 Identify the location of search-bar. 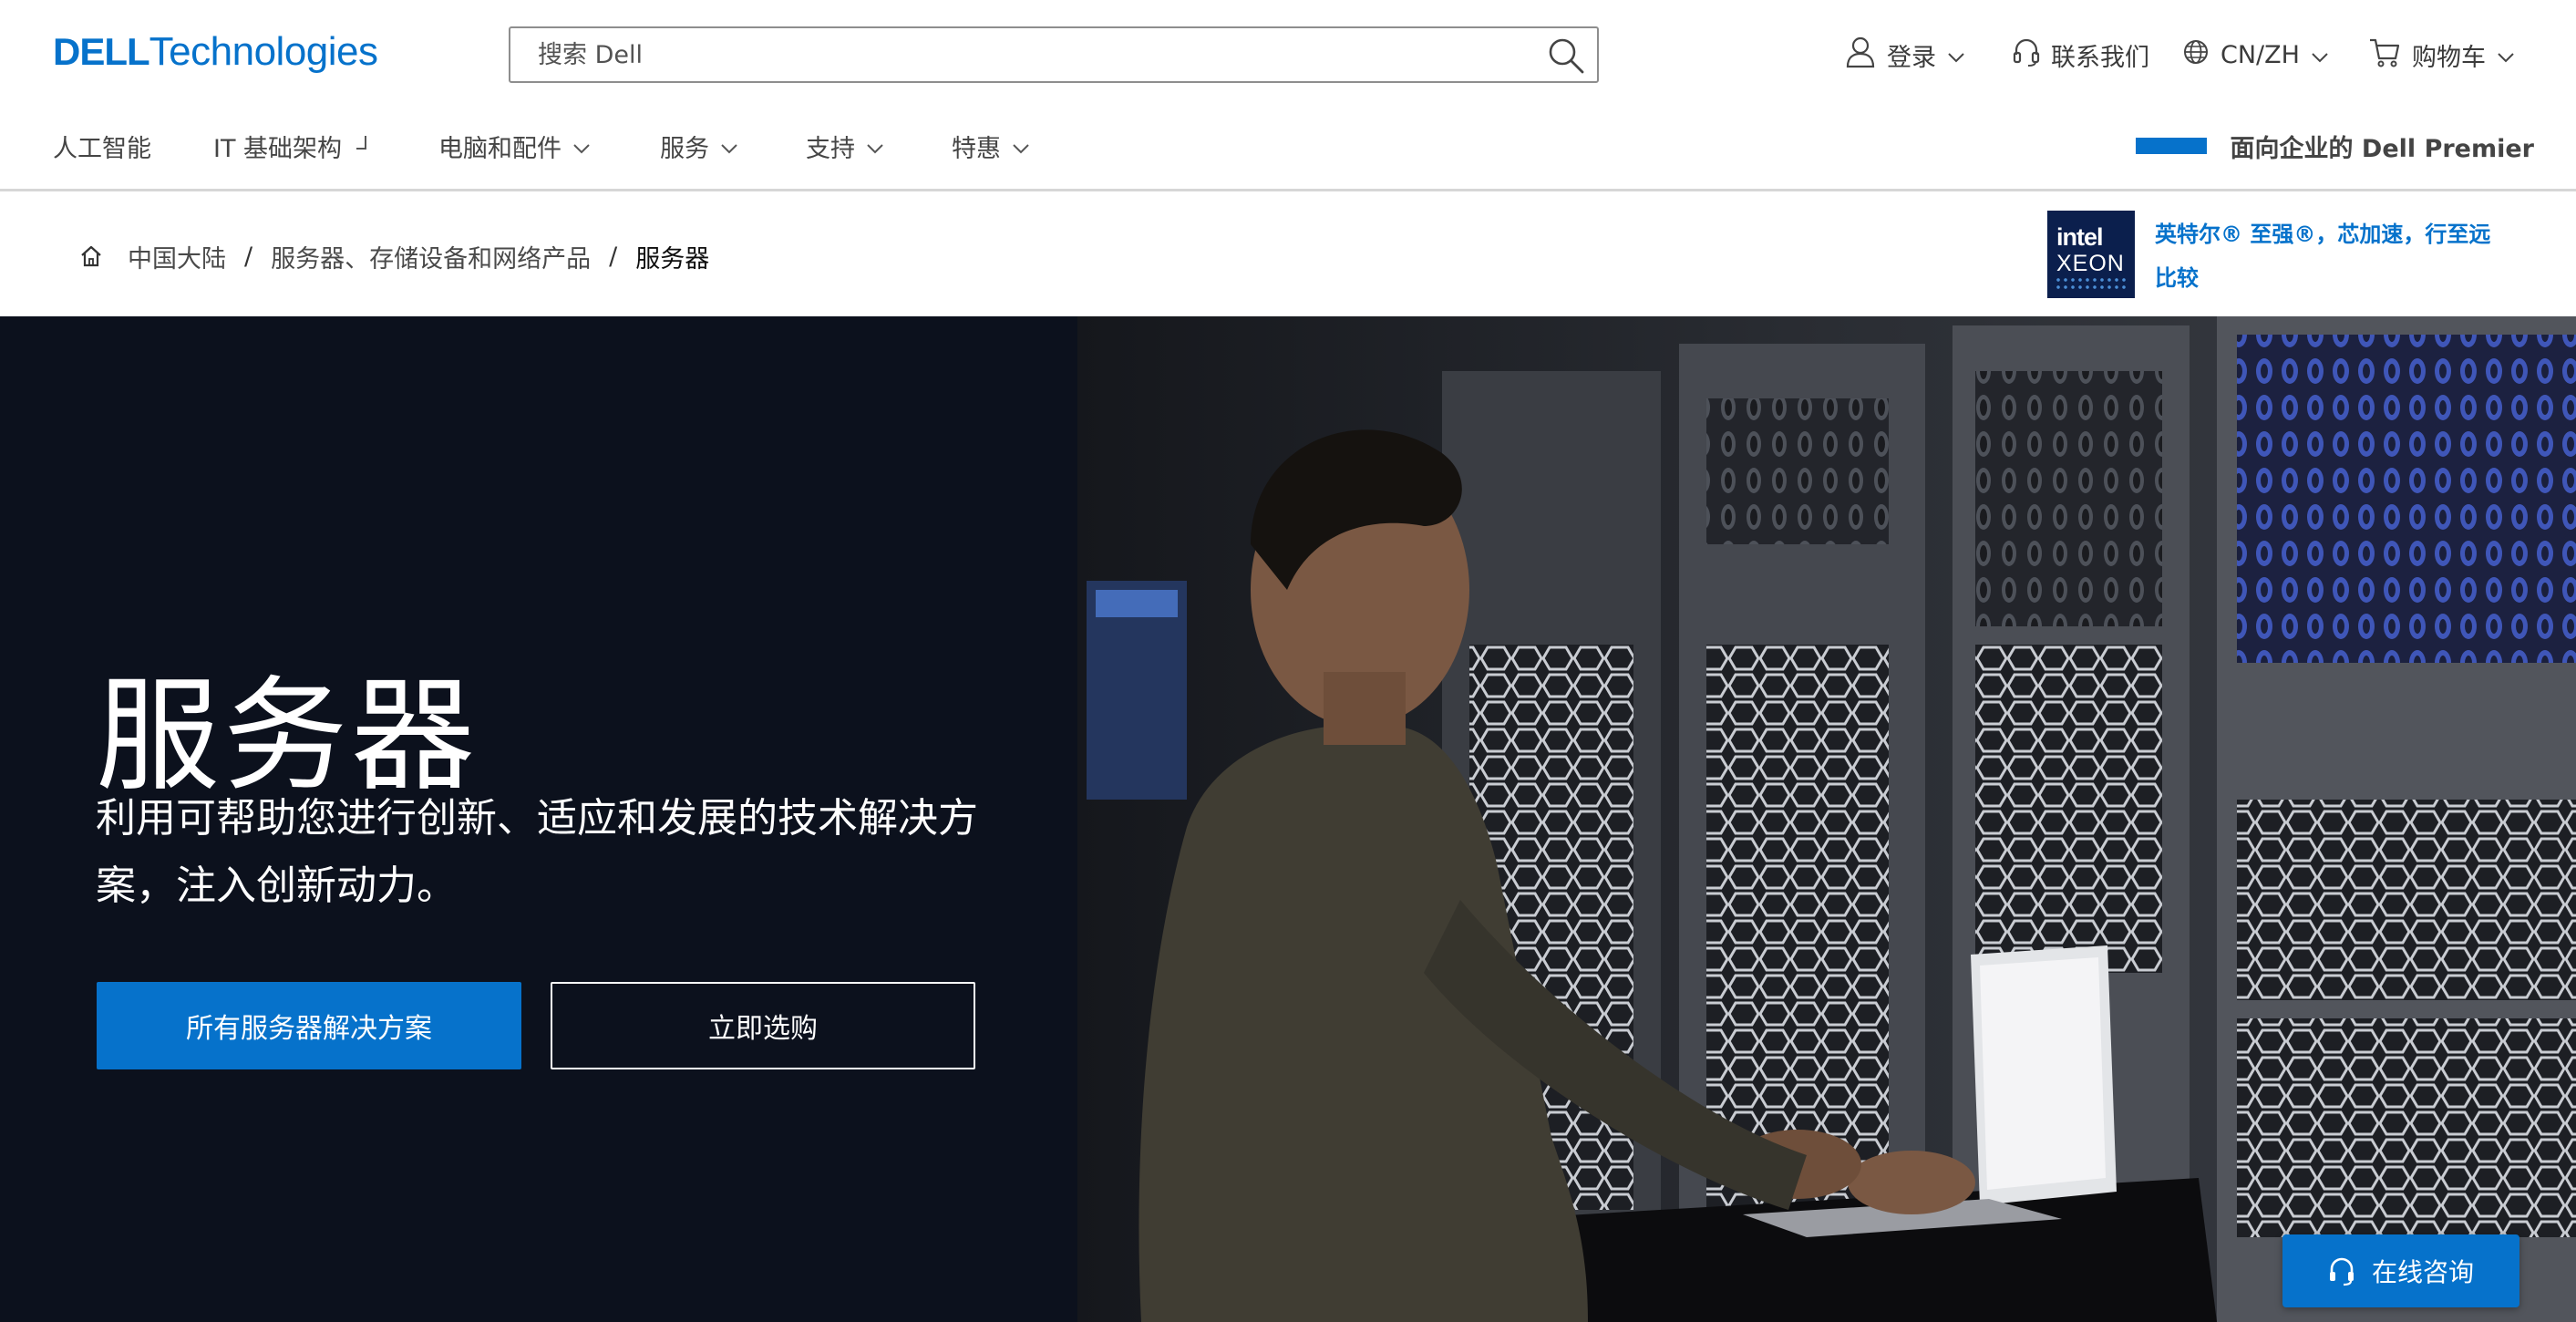
(1054, 54).